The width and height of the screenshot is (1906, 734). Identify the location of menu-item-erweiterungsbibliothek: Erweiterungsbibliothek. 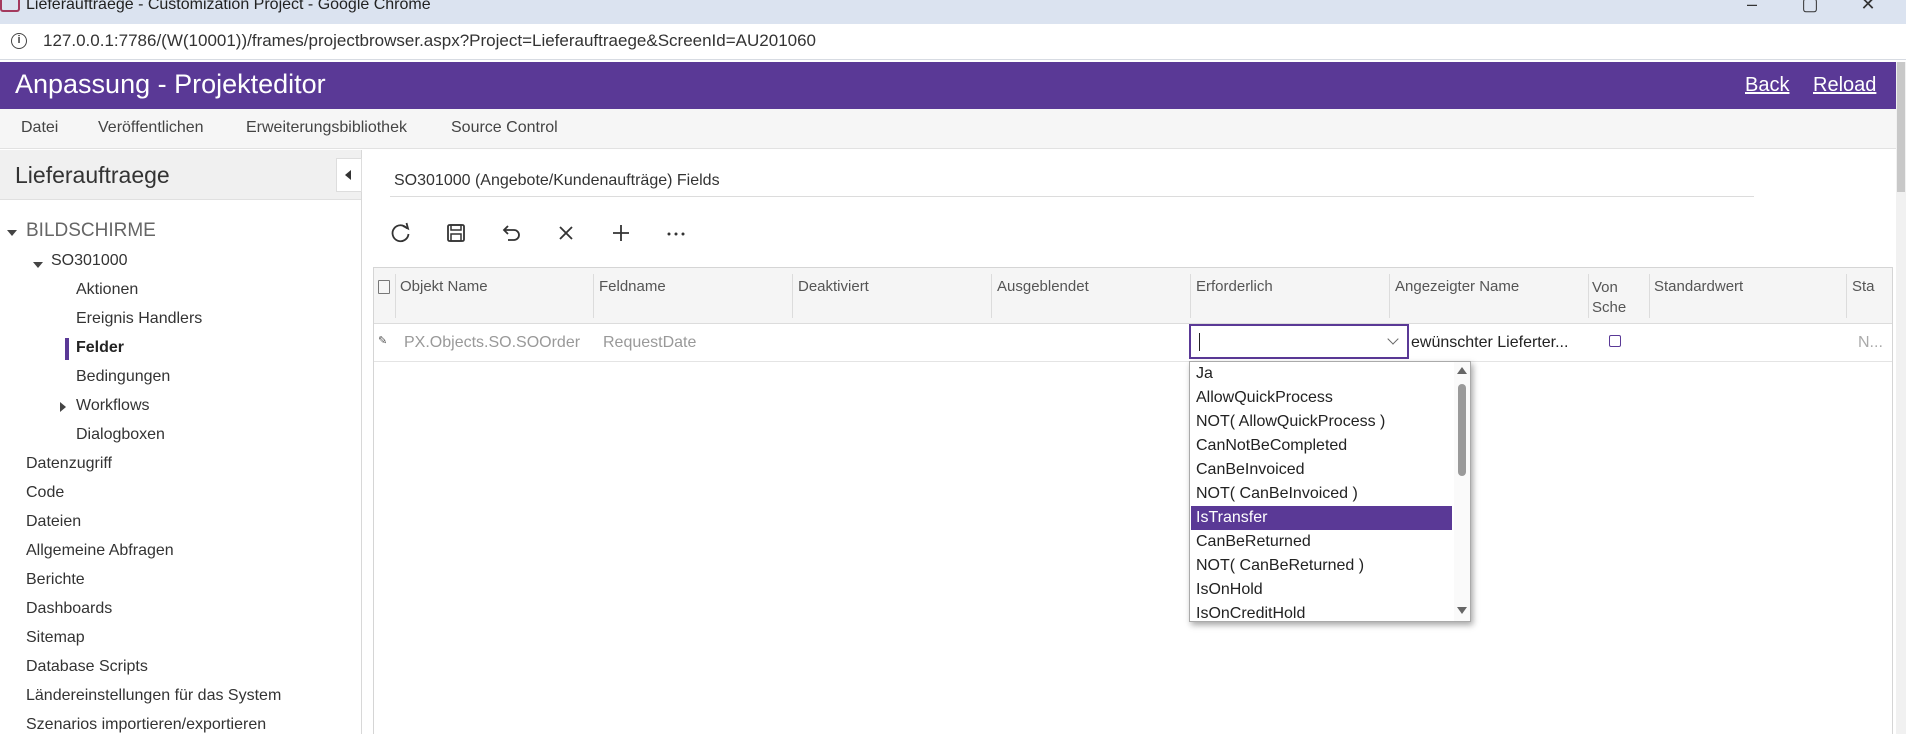
(326, 128).